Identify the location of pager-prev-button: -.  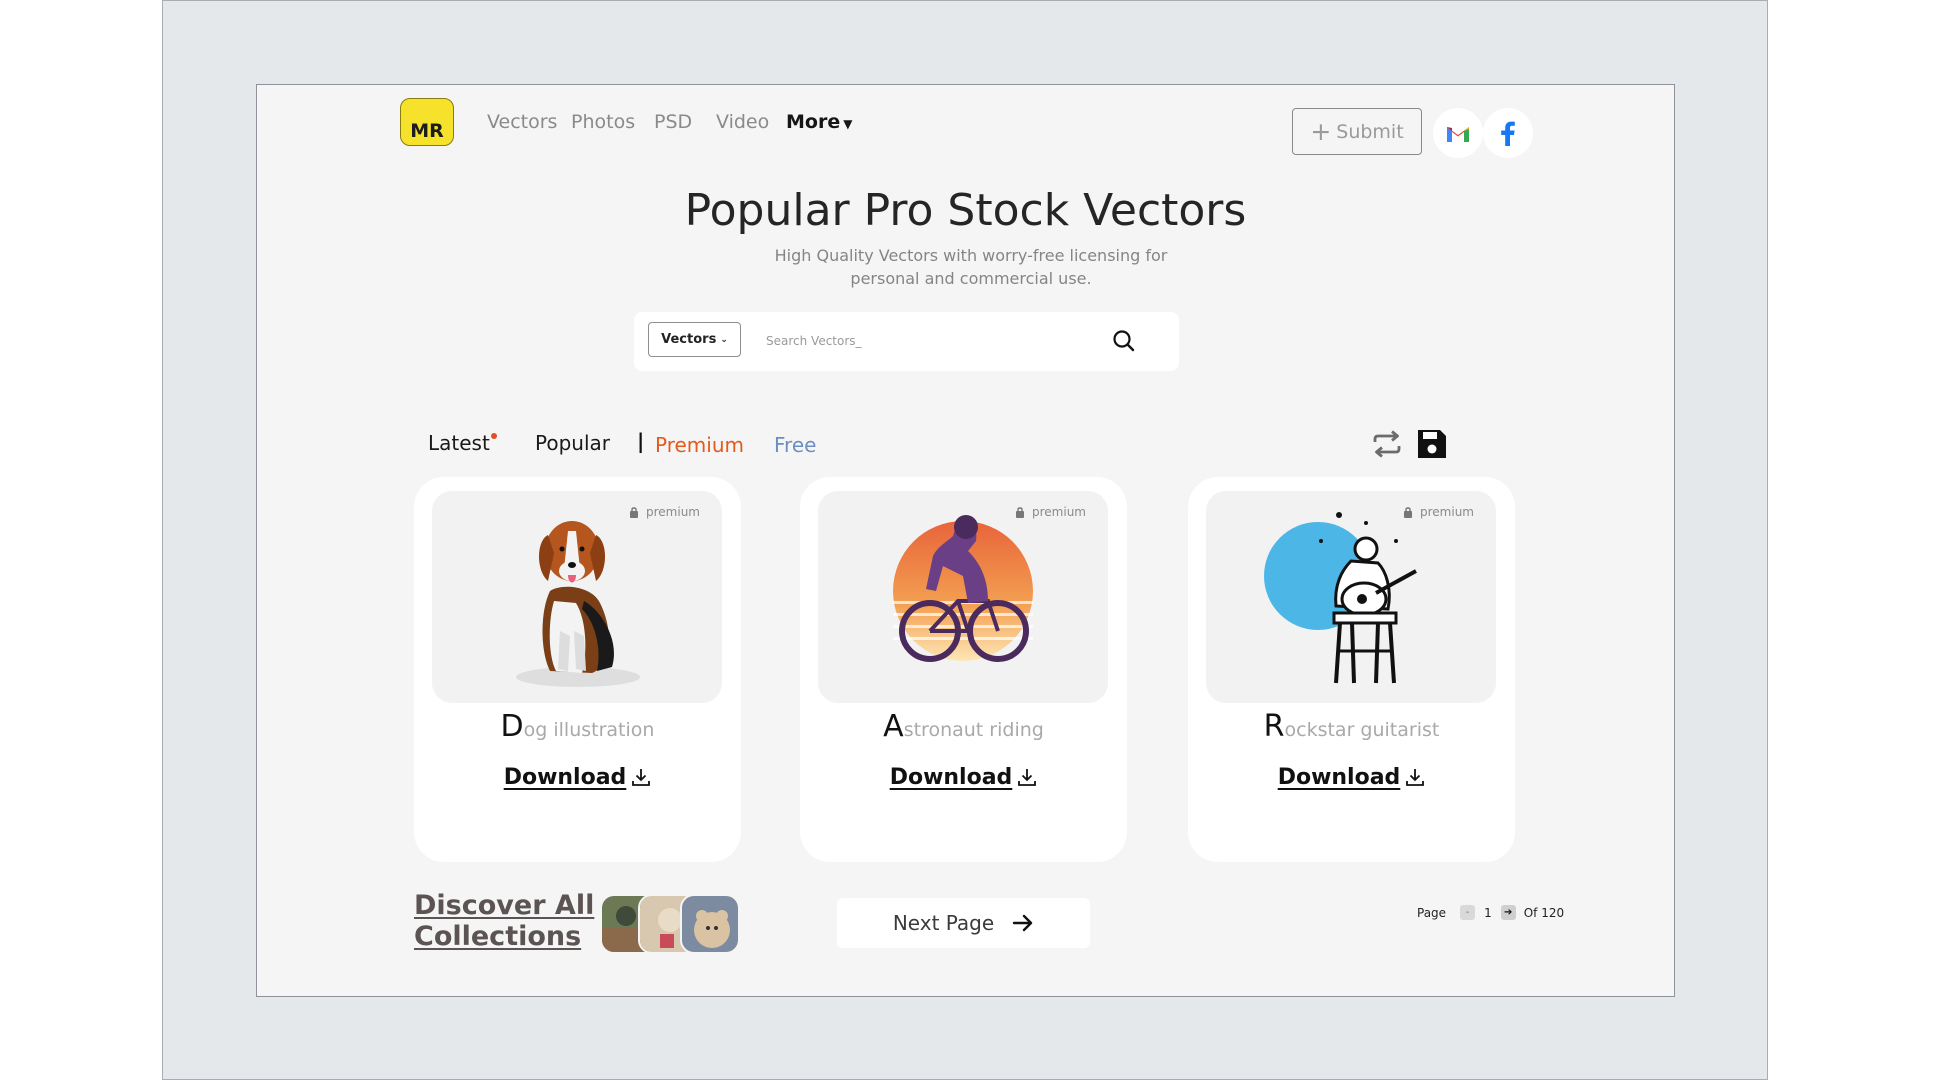
(1468, 912).